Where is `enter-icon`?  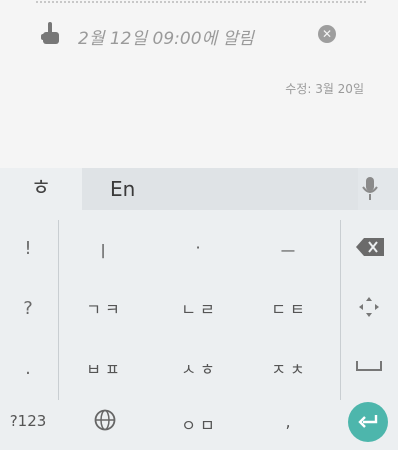 enter-icon is located at coordinates (368, 421).